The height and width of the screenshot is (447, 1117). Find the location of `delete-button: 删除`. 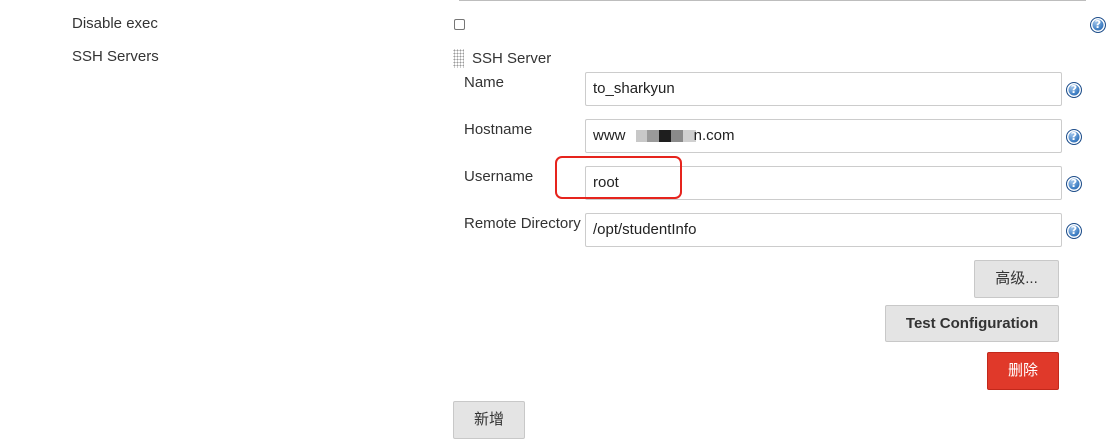

delete-button: 删除 is located at coordinates (1023, 371).